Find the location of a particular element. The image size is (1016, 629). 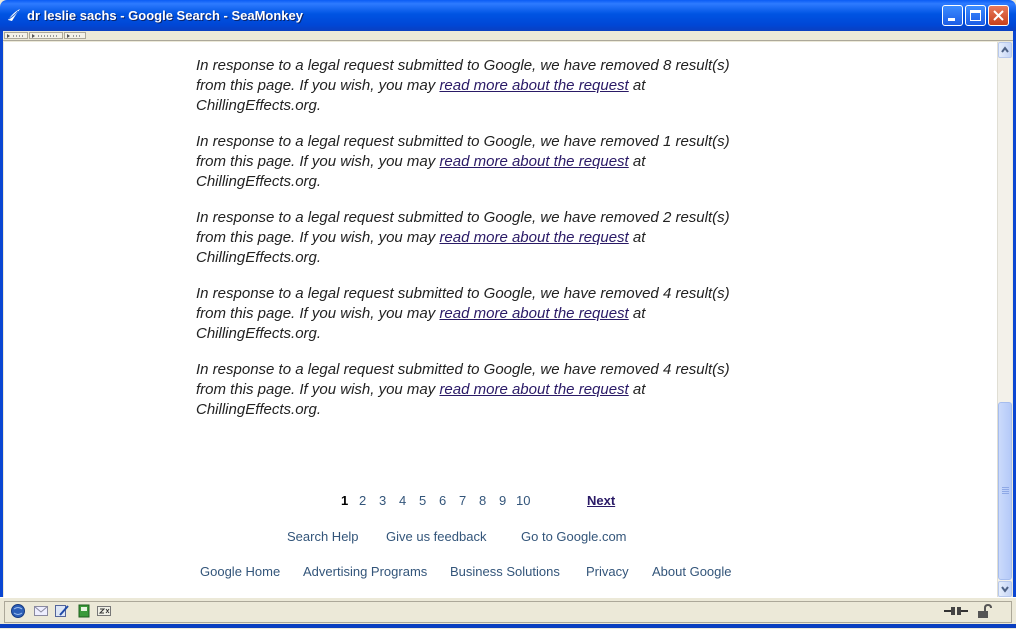

vertical-scrollbar is located at coordinates (1004, 319).